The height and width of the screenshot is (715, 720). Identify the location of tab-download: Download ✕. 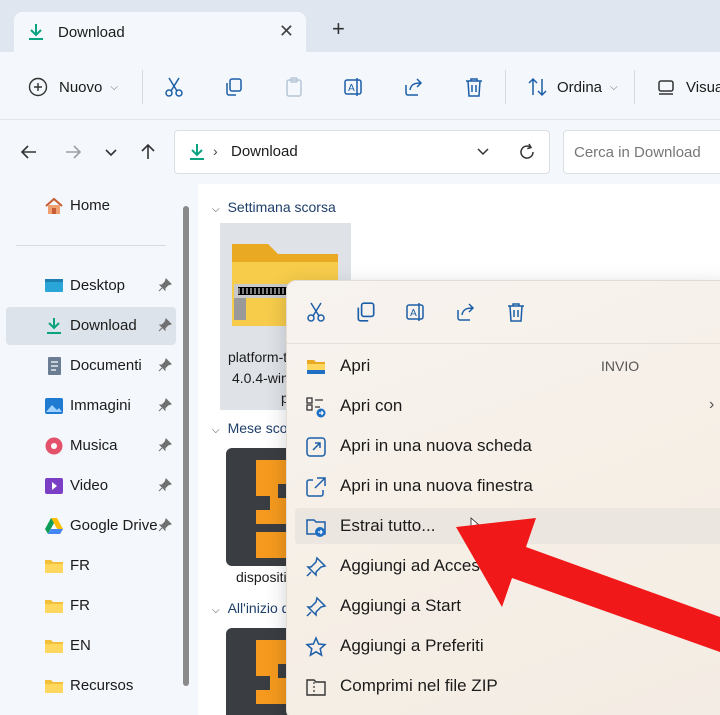
(160, 32).